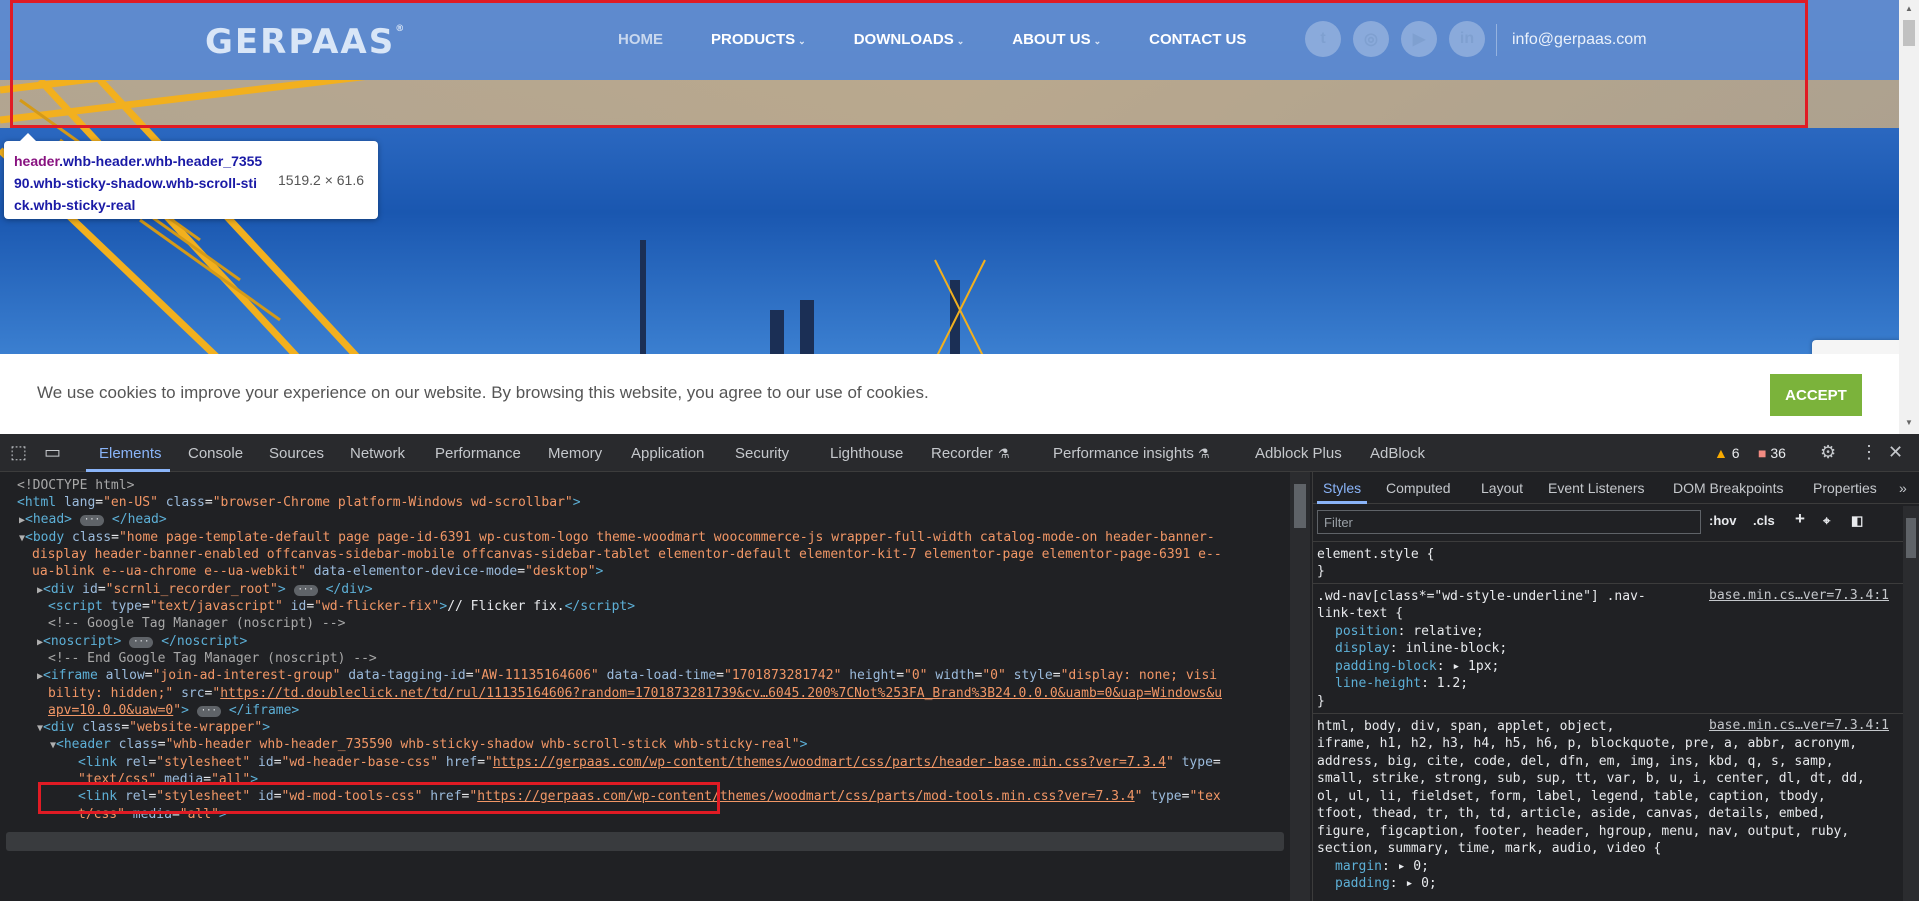  Describe the element at coordinates (37, 161) in the screenshot. I see `tooltip-tag: header` at that location.